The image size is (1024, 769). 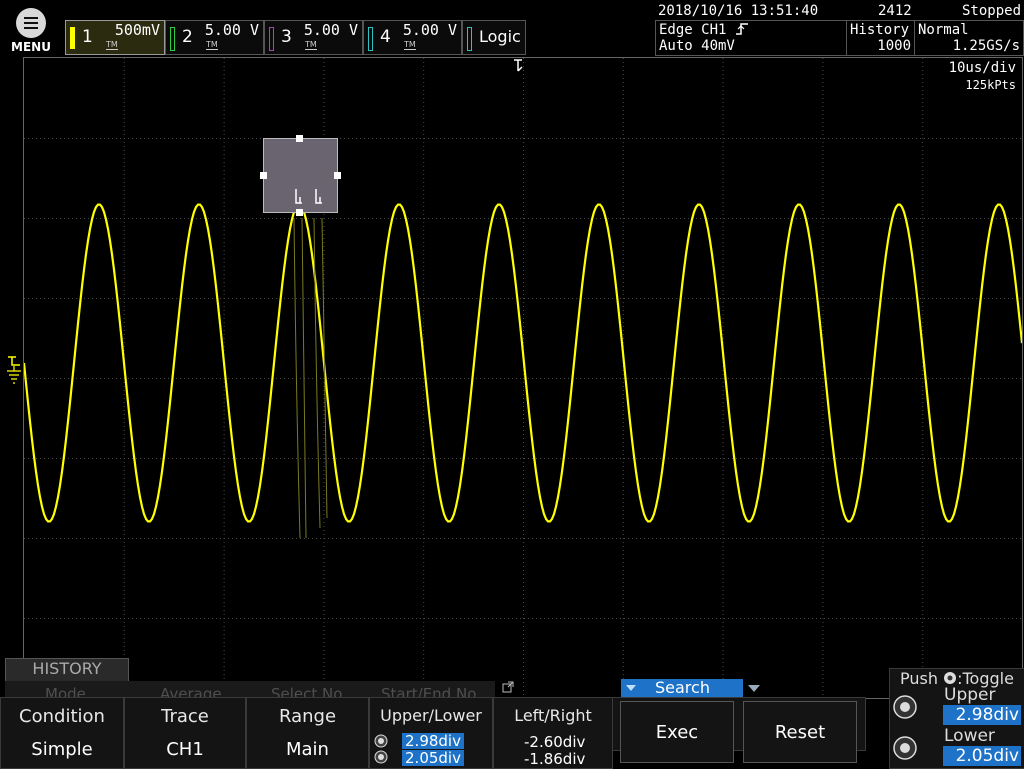 I want to click on side-lower-value: 2.05div, so click(x=982, y=756).